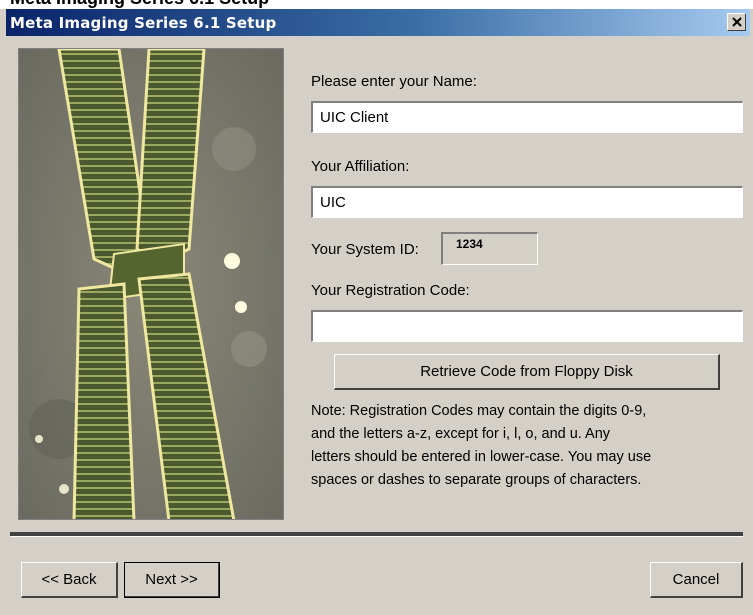 This screenshot has height=615, width=753. What do you see at coordinates (360, 166) in the screenshot?
I see `affiliation-label: Your Affiliation:` at bounding box center [360, 166].